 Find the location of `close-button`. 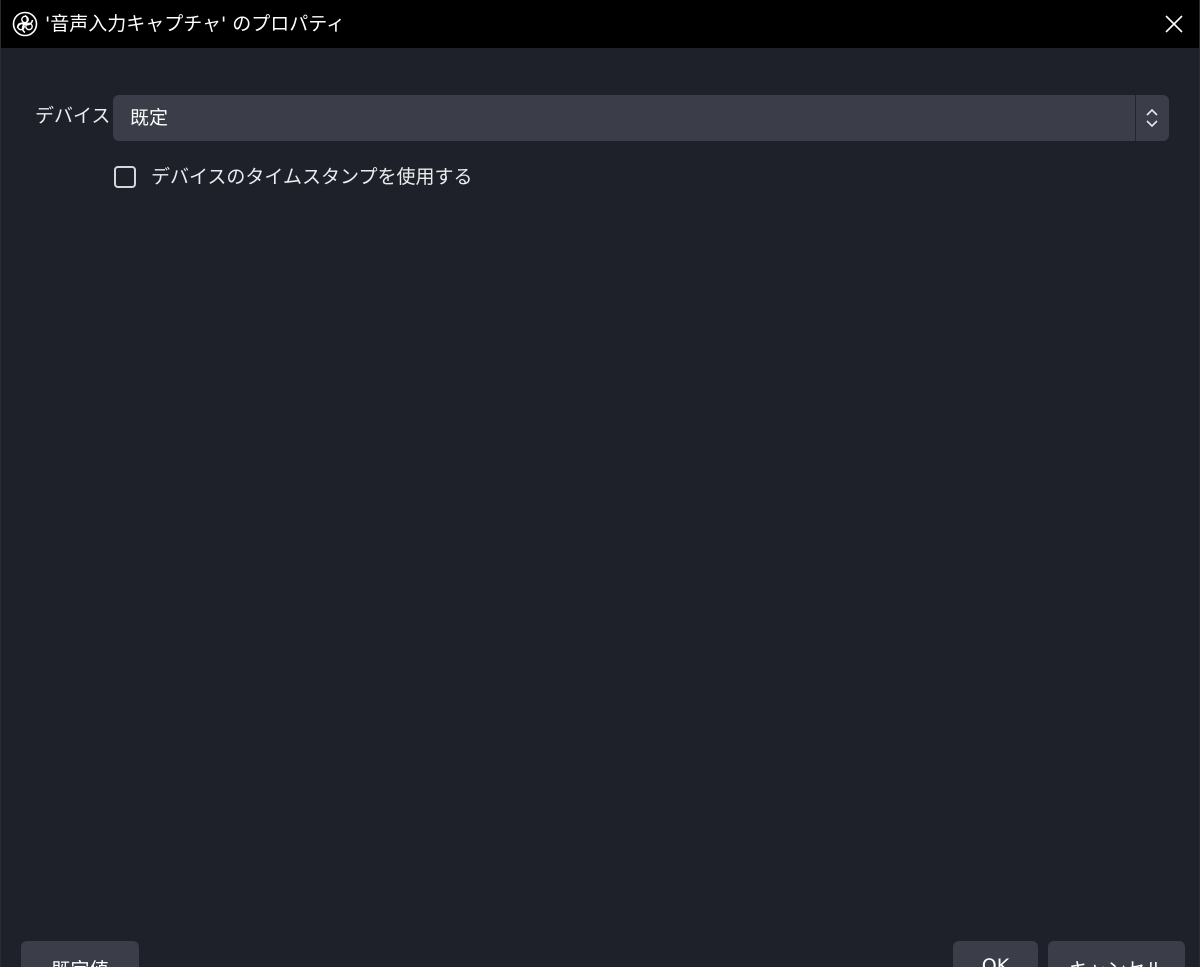

close-button is located at coordinates (1173, 24).